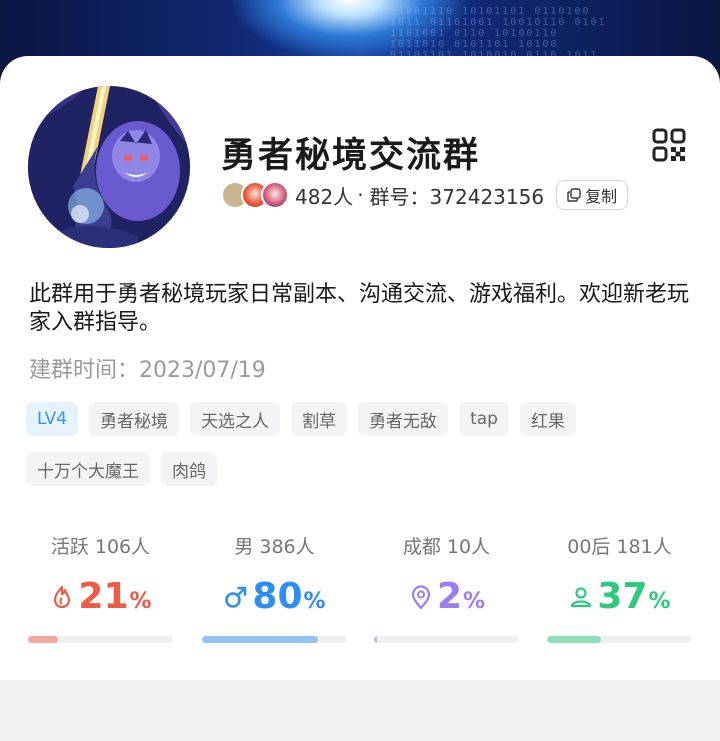  I want to click on tag-chip: 红果, so click(547, 419).